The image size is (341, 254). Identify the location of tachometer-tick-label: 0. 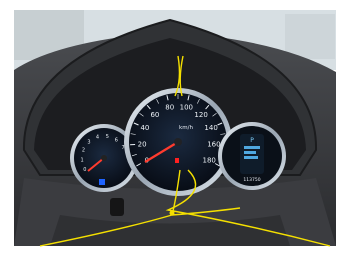
(84, 170).